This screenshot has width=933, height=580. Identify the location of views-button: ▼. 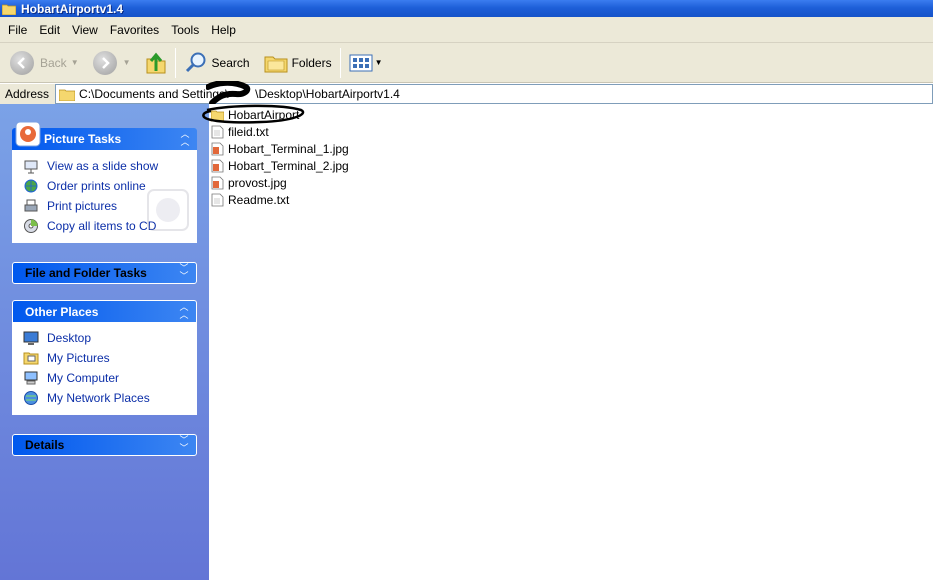
(366, 63).